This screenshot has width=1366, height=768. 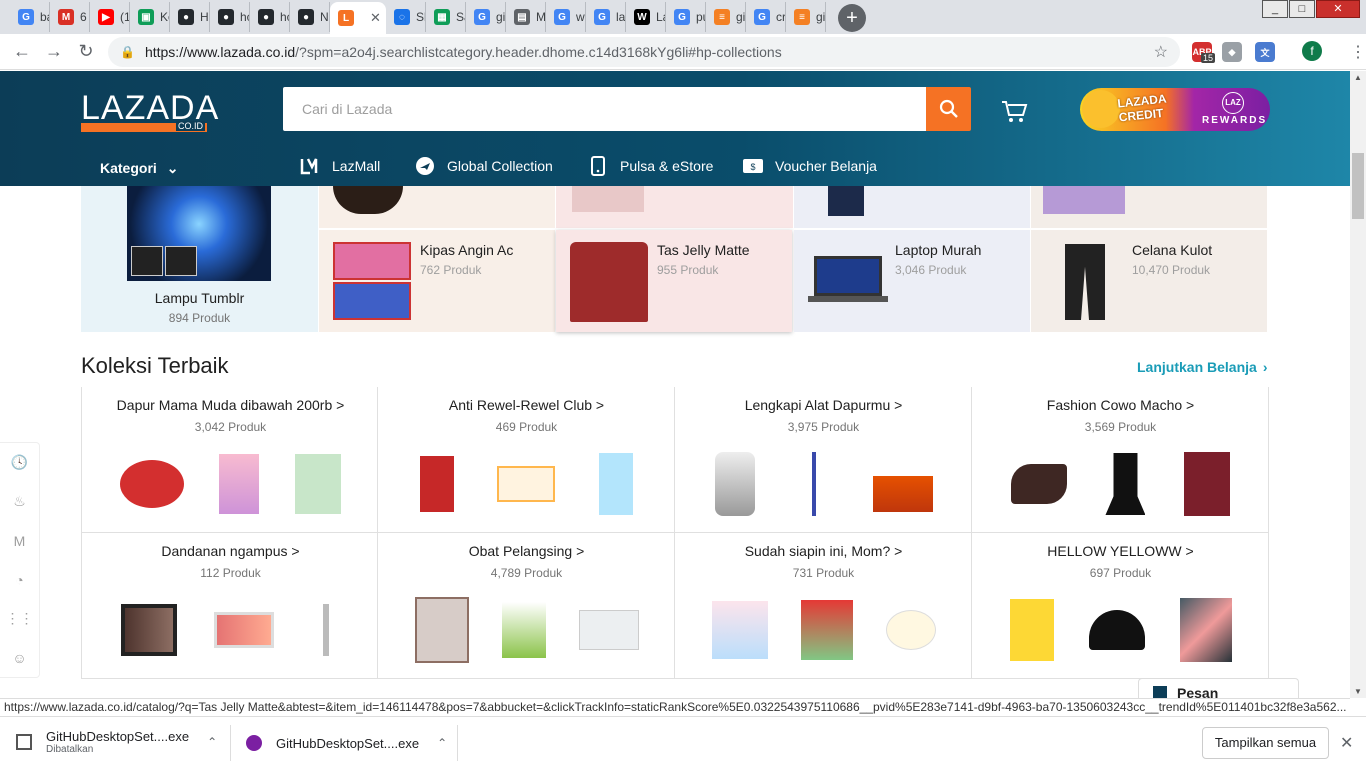 What do you see at coordinates (150, 17) in the screenshot?
I see `browser-tab: ▣ Kel` at bounding box center [150, 17].